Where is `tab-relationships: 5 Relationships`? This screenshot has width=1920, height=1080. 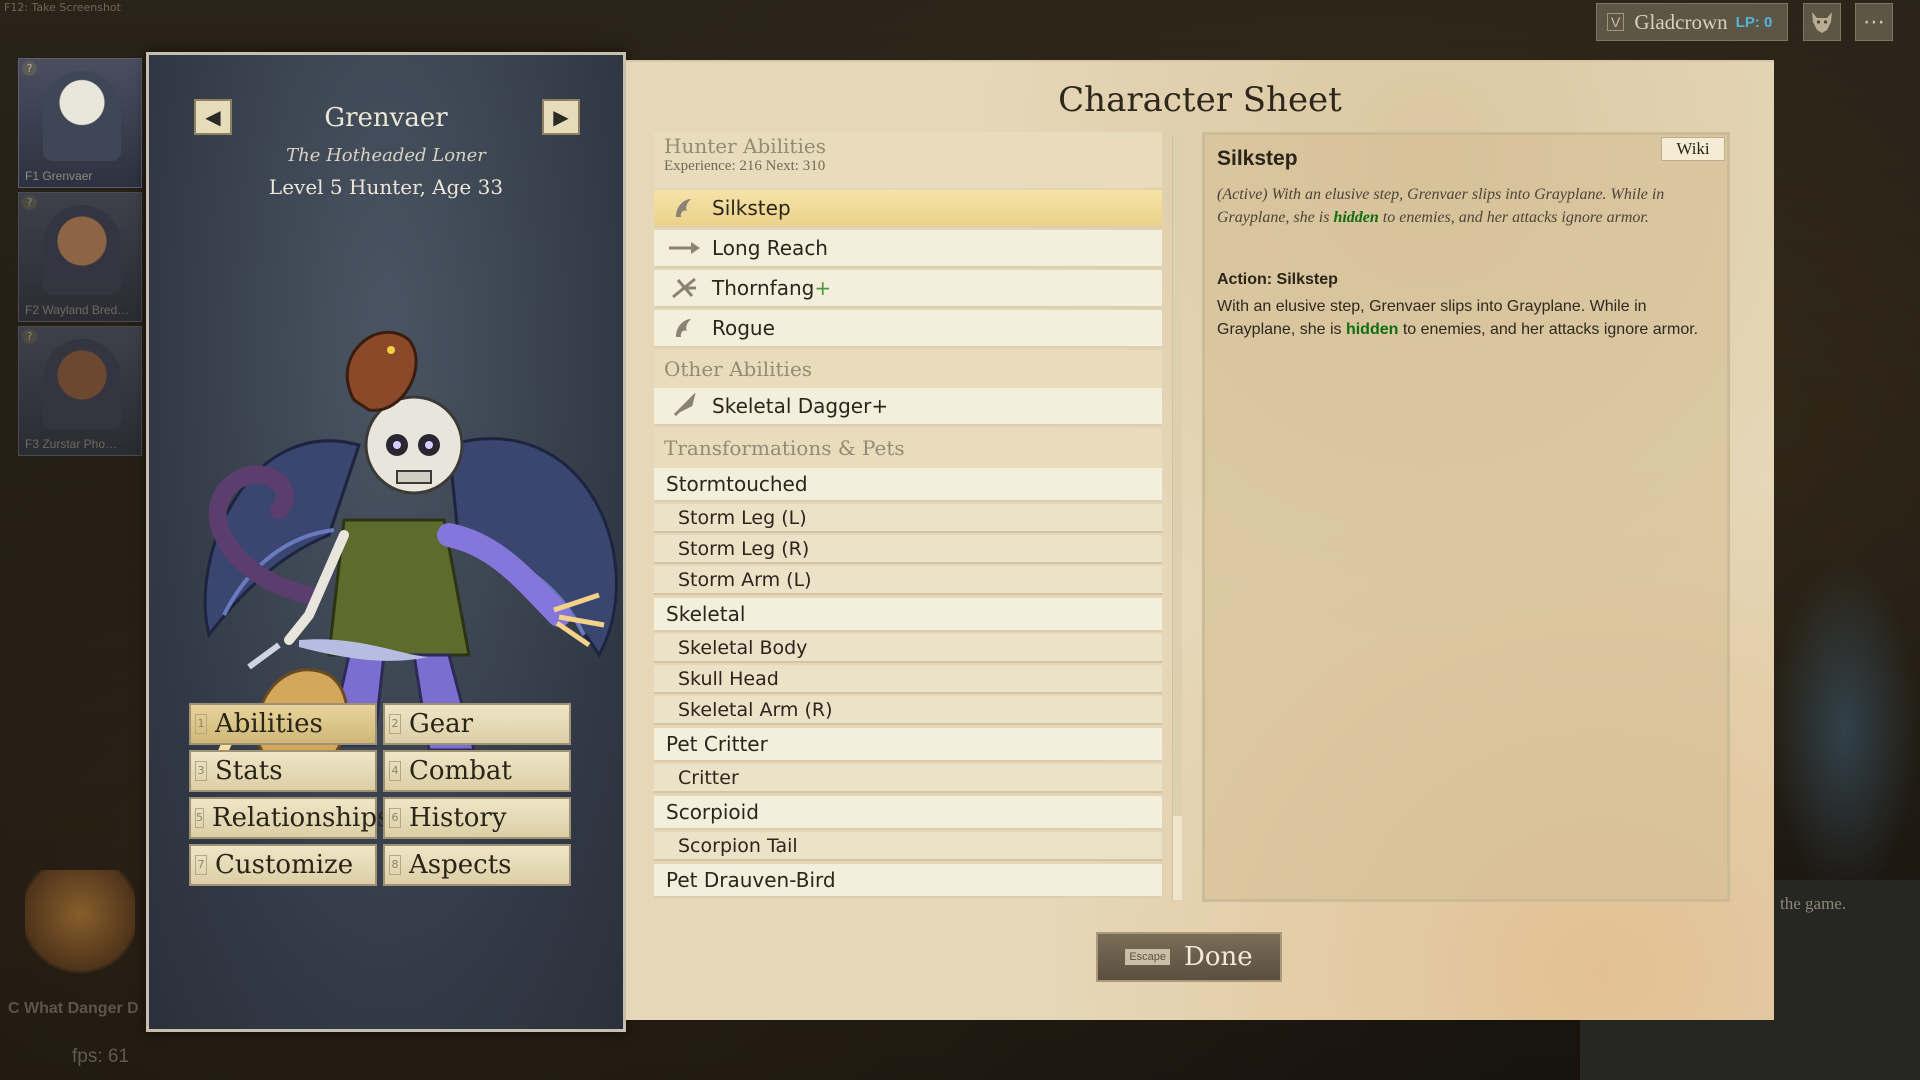 tab-relationships: 5 Relationships is located at coordinates (289, 818).